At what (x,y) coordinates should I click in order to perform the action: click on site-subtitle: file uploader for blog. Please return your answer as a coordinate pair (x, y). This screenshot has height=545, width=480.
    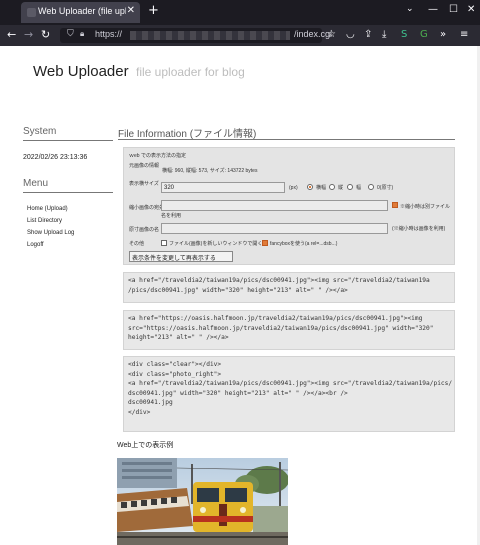
    Looking at the image, I should click on (190, 72).